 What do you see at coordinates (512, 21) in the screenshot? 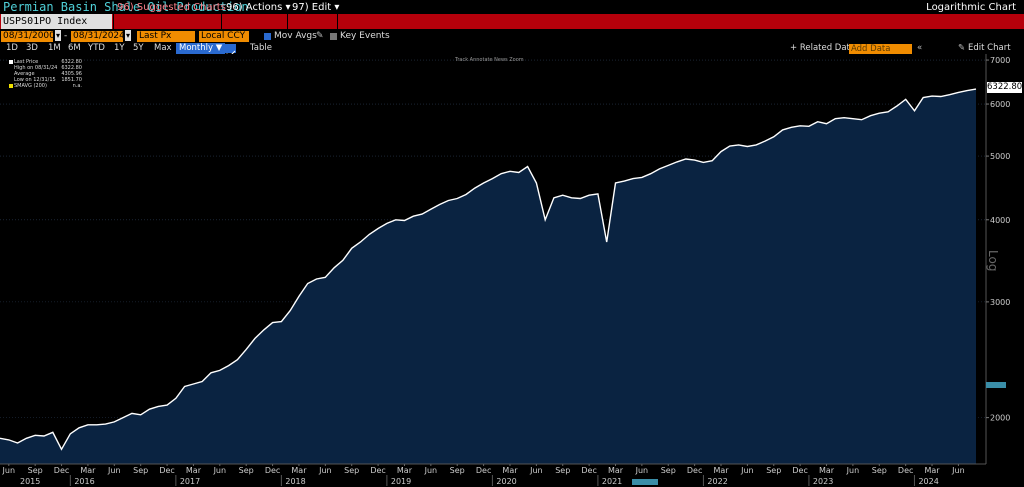
I see `command-bar` at bounding box center [512, 21].